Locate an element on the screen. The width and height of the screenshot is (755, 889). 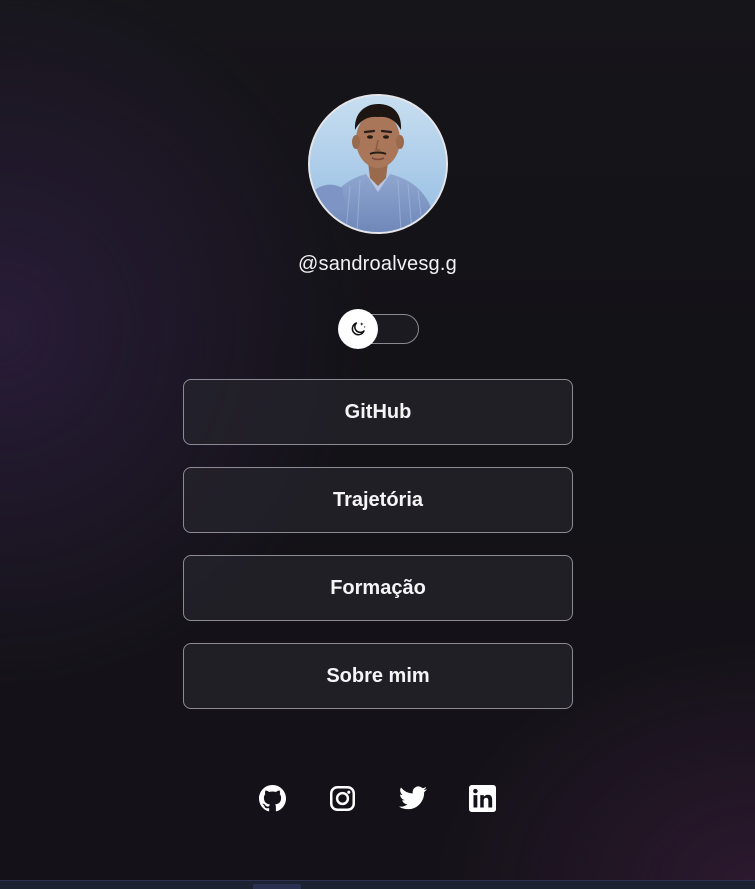
avatar is located at coordinates (378, 164).